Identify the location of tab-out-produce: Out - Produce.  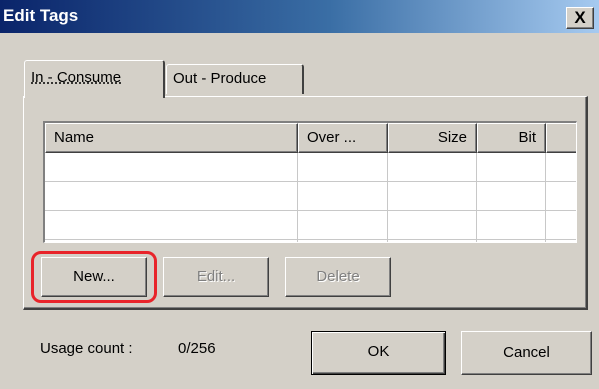
(235, 79).